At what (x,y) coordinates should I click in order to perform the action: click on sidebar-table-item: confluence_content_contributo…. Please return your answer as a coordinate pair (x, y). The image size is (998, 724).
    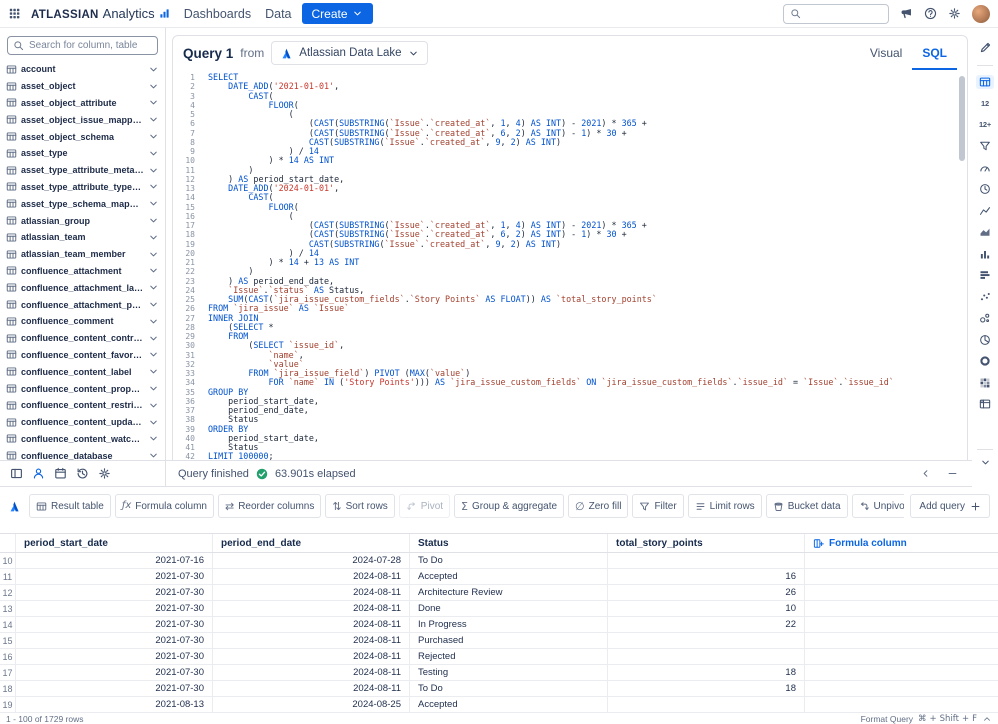
    Looking at the image, I should click on (82, 338).